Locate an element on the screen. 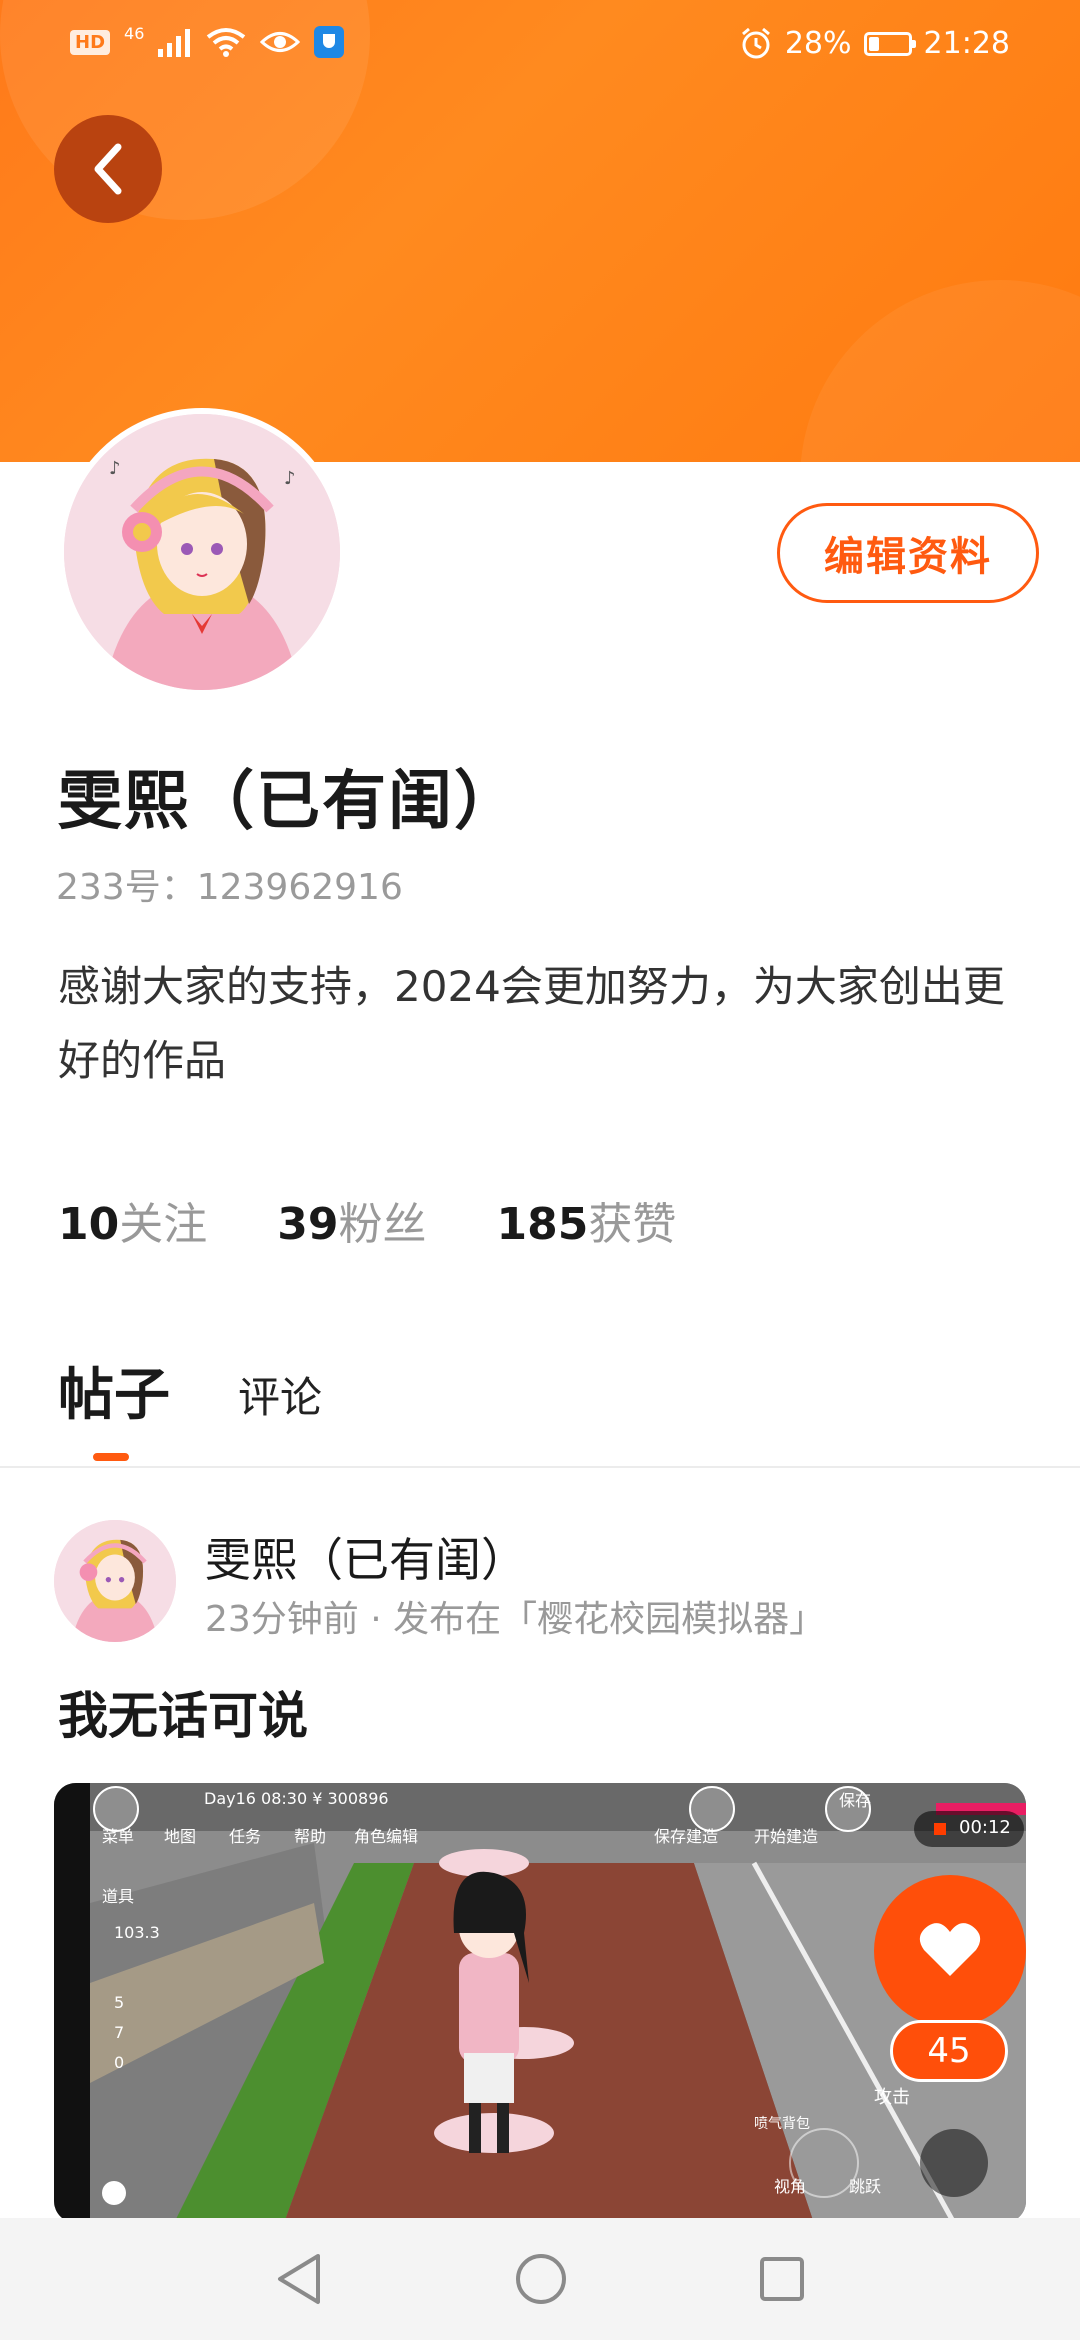  user-id: 233号：123962916 is located at coordinates (229, 887).